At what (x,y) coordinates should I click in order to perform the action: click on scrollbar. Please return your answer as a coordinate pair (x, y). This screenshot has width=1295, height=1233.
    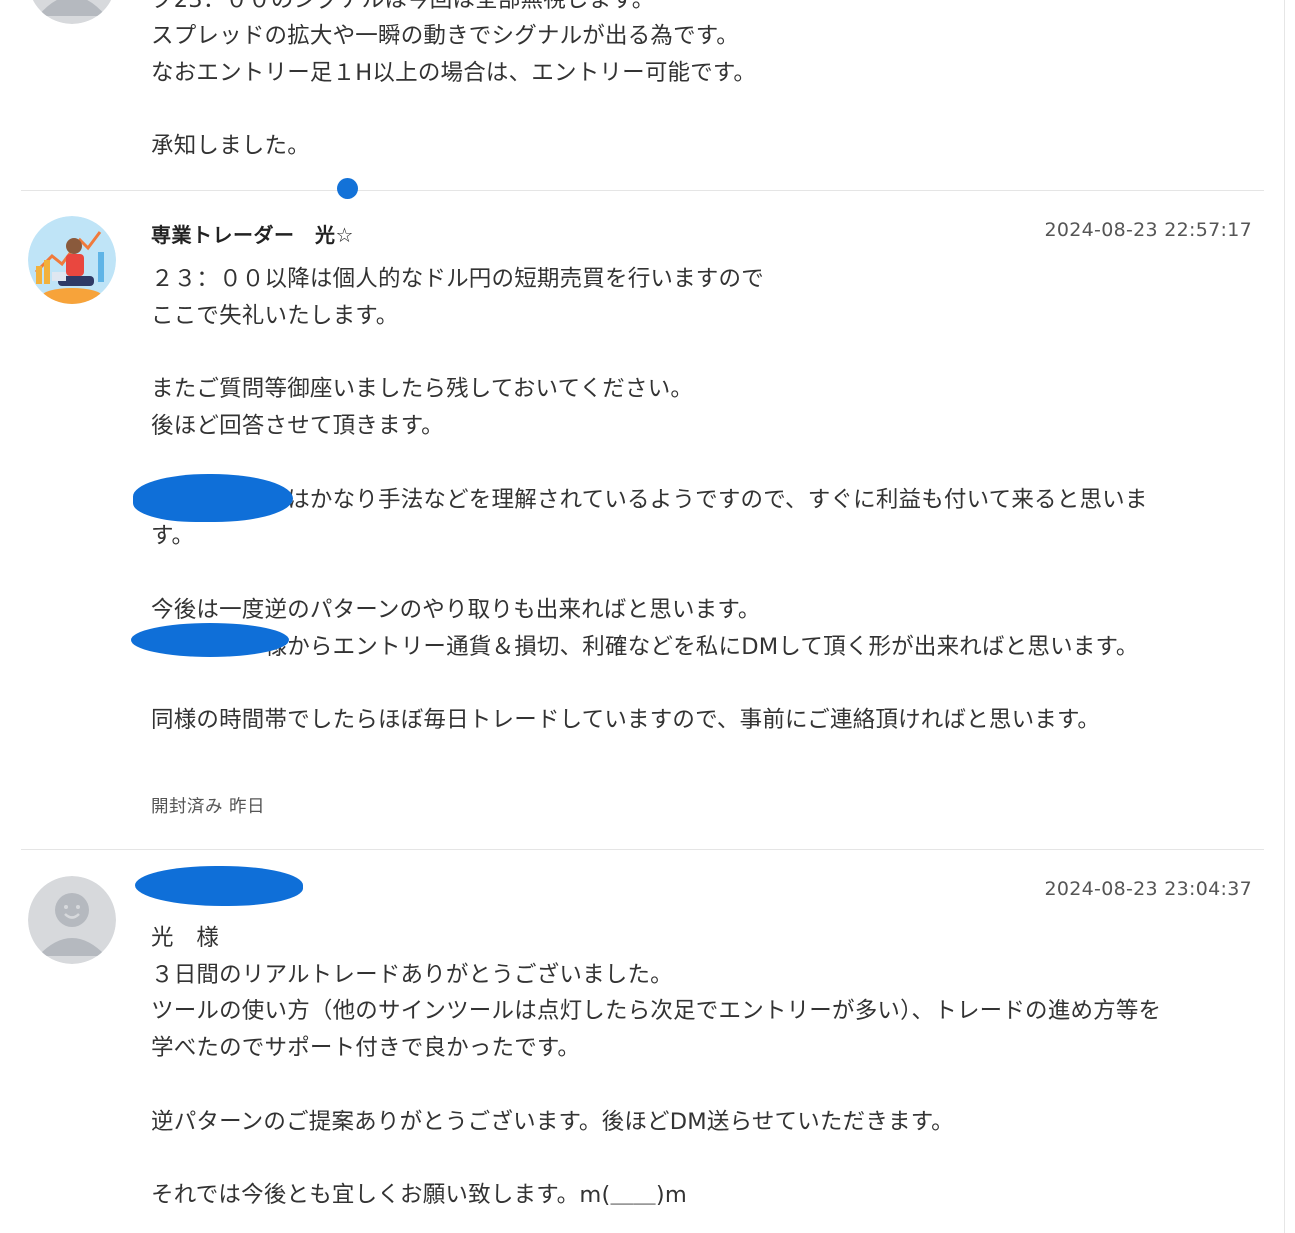
    Looking at the image, I should click on (1289, 616).